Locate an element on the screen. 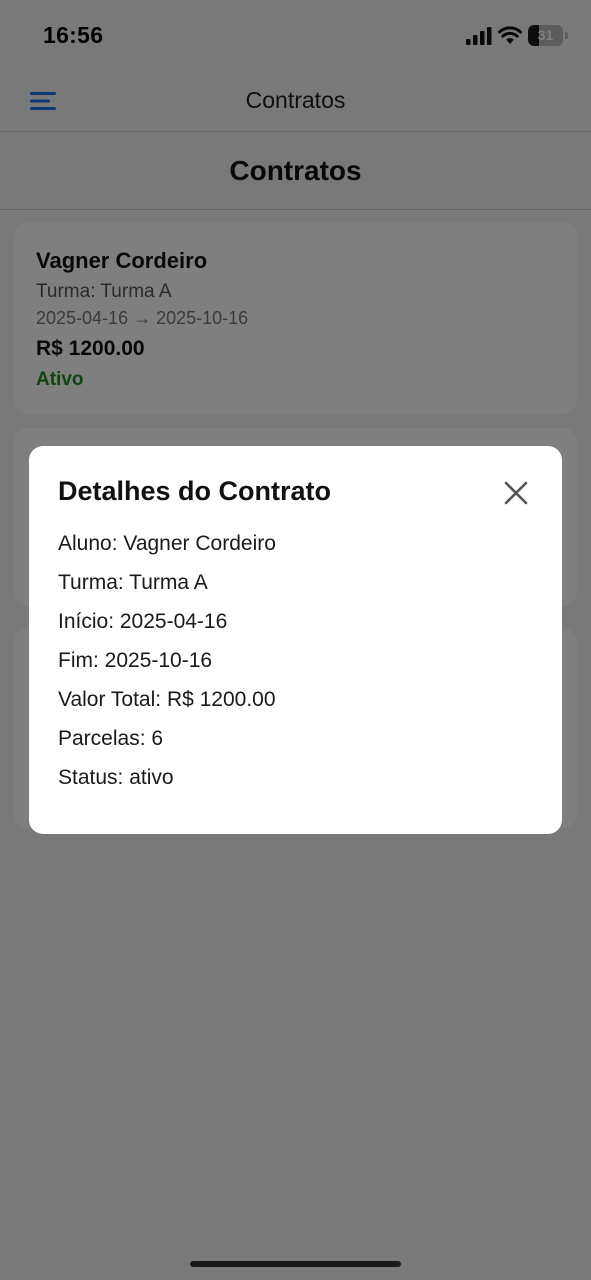 This screenshot has height=1280, width=591. detail-inicio: Início: 2025-04-16 is located at coordinates (143, 621).